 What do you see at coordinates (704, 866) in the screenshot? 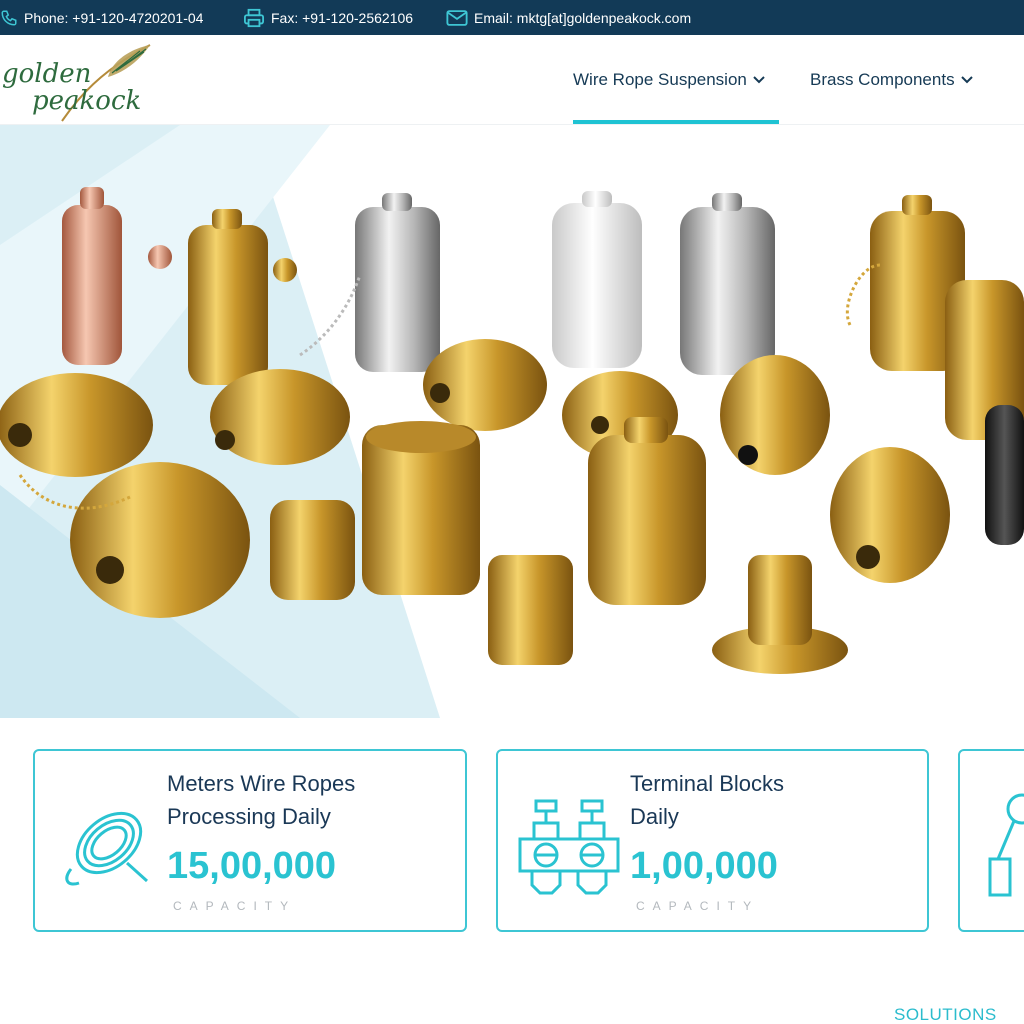
I see `stat-value: 1,00,000` at bounding box center [704, 866].